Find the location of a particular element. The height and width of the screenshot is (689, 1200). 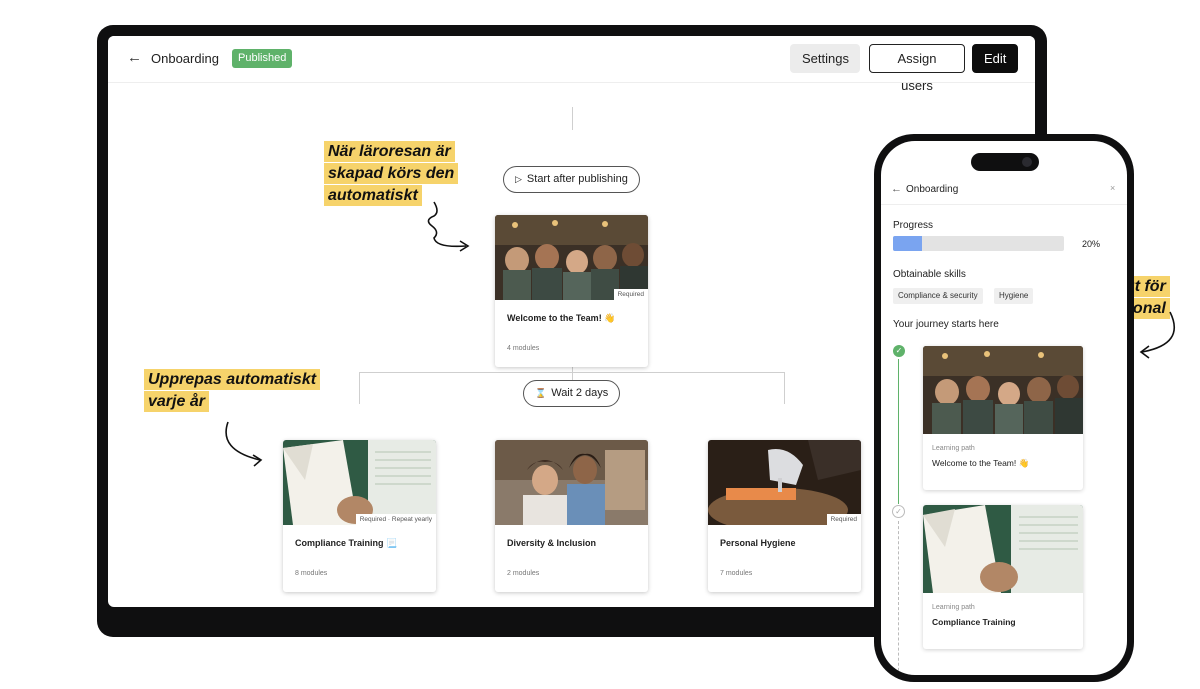

wait-step-pill: ⌛ Wait 2 days is located at coordinates (572, 393).